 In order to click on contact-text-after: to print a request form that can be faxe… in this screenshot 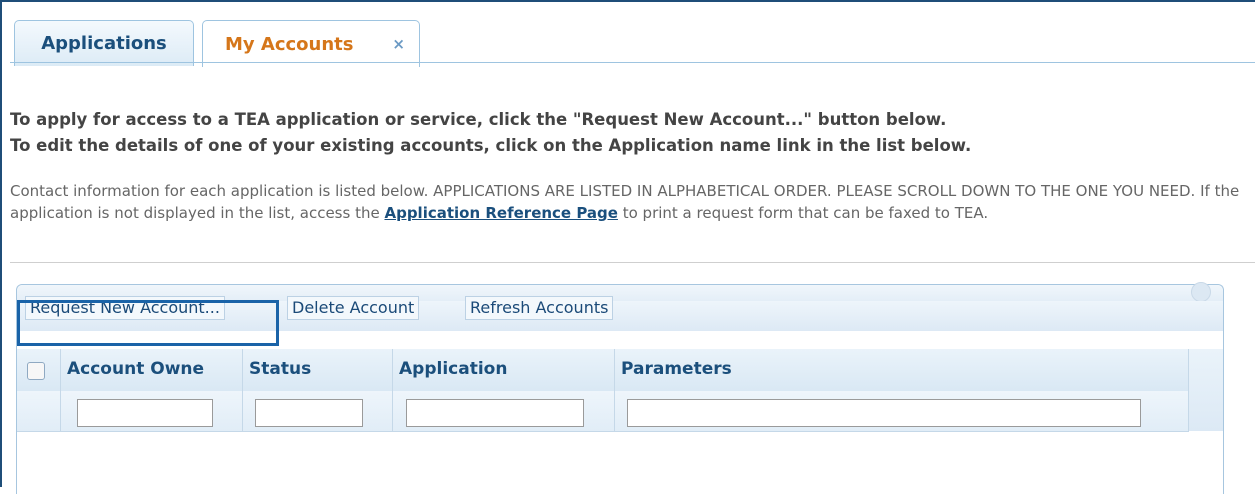, I will do `click(803, 213)`.